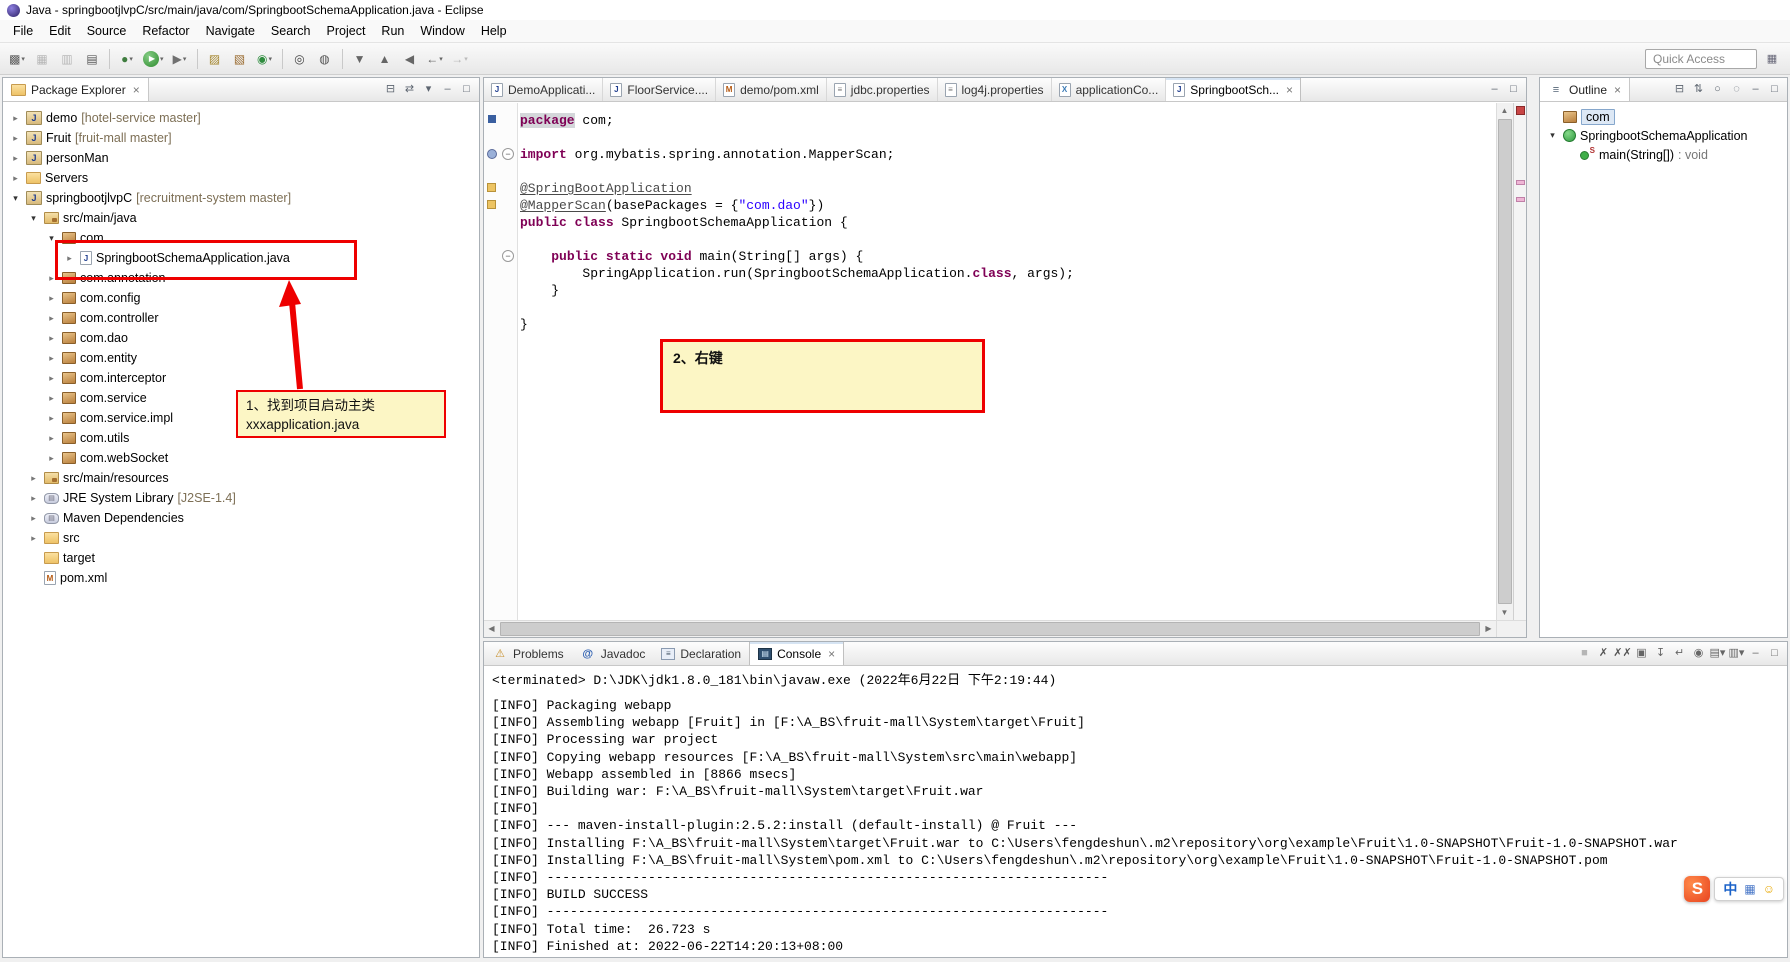 The image size is (1790, 962). I want to click on tree-item-com-dao: ▸ com.dao, so click(241, 338).